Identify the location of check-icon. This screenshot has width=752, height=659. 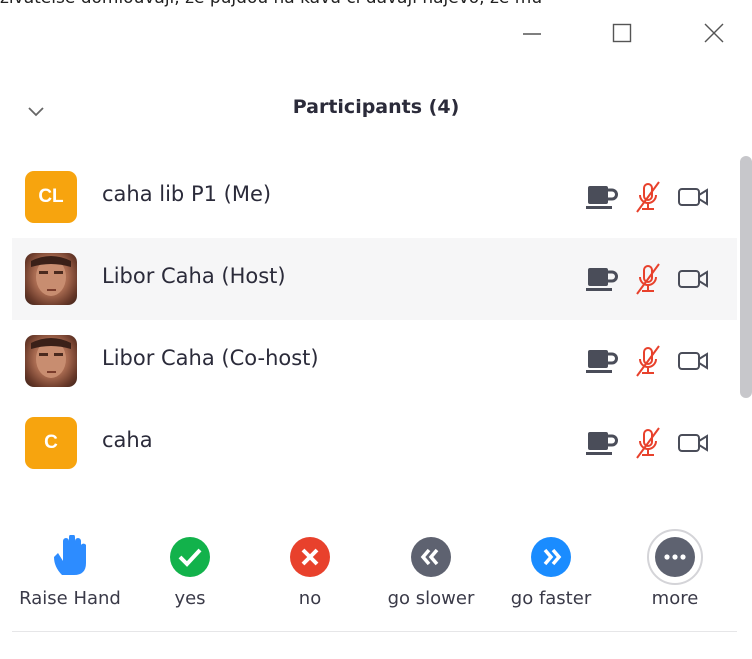
(190, 557).